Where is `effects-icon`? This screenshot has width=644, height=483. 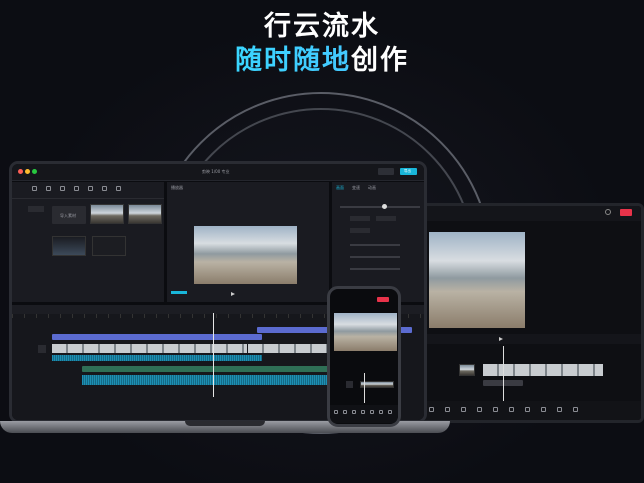
effects-icon is located at coordinates (90, 188).